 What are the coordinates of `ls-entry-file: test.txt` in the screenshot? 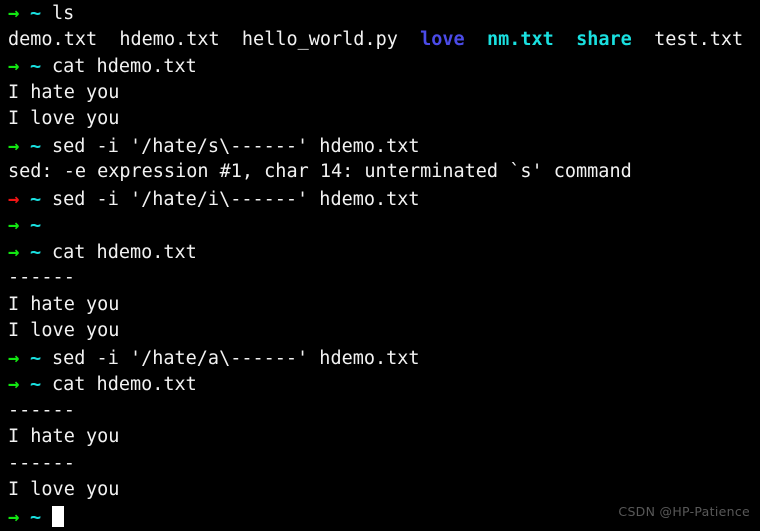 It's located at (698, 39).